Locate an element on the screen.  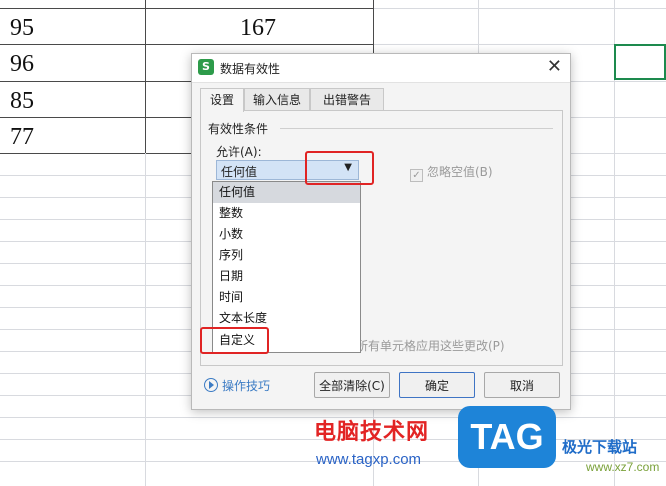
watermark-partner: 极光下载站 is located at coordinates (600, 447).